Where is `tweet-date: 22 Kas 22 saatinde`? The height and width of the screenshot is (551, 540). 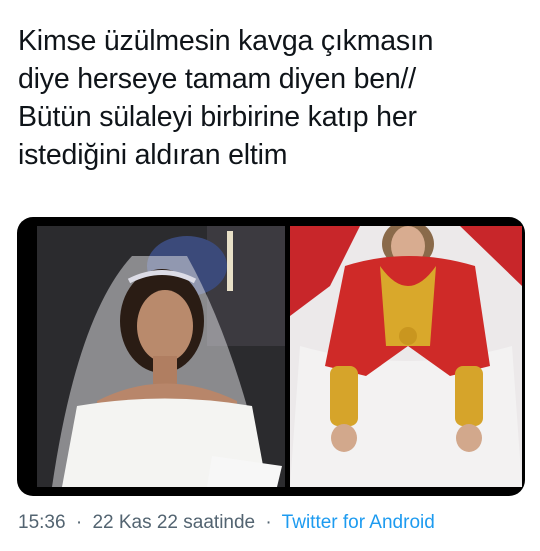
tweet-date: 22 Kas 22 saatinde is located at coordinates (173, 522).